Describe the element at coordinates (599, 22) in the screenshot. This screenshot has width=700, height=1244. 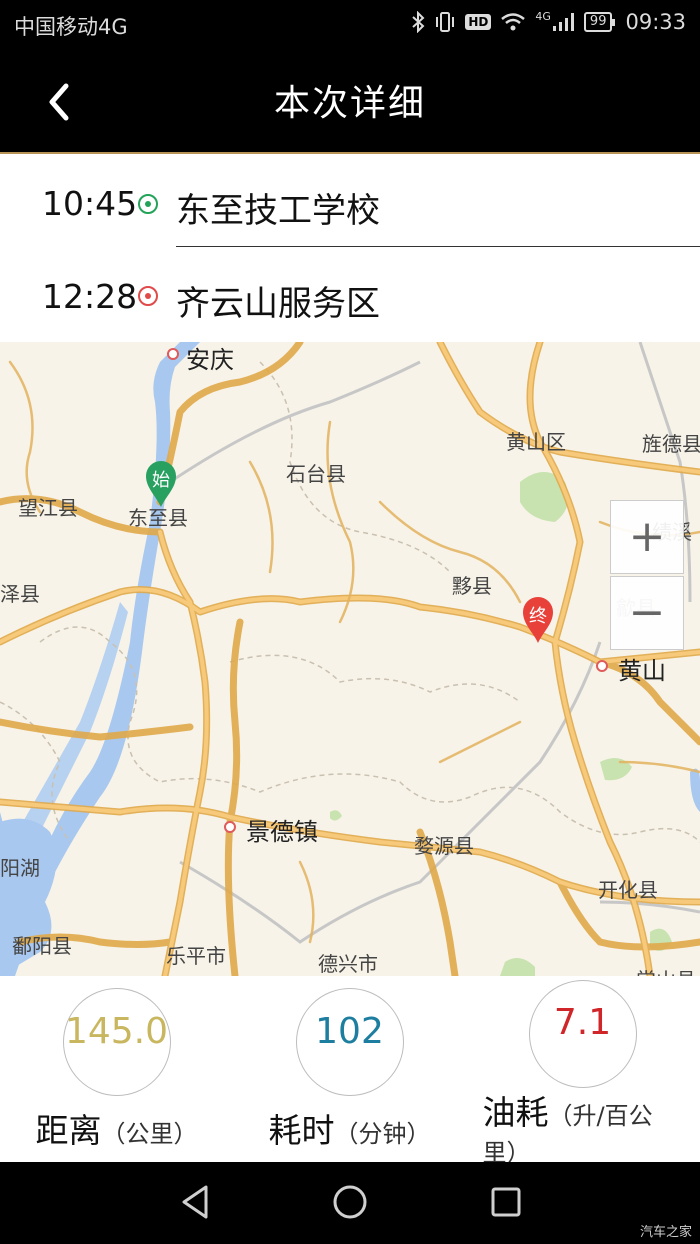
I see `battery-icon: 99` at that location.